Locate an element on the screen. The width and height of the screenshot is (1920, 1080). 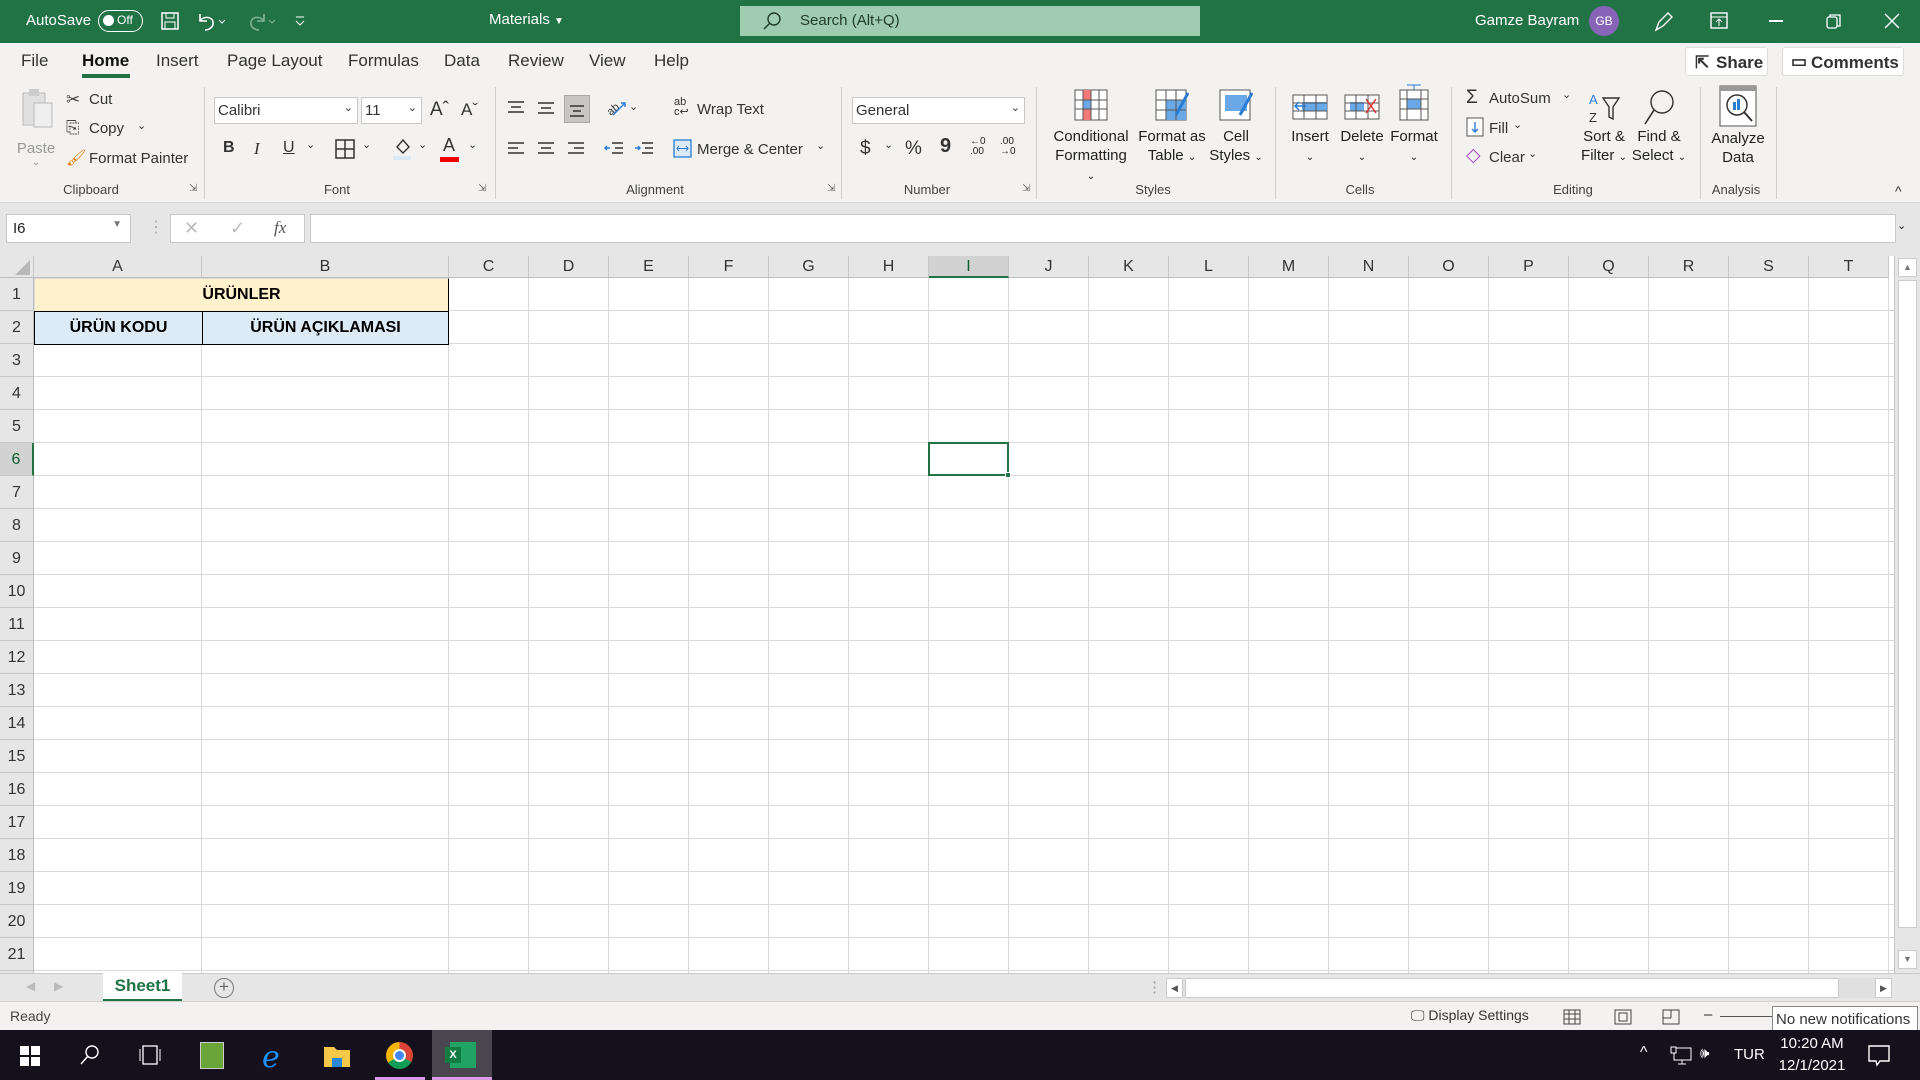
internet-explorer-icon: e is located at coordinates (271, 1057).